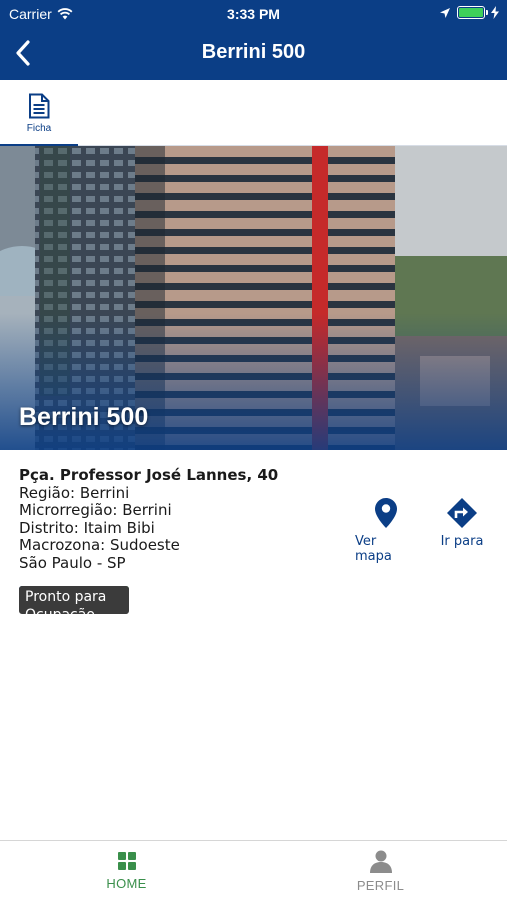  I want to click on status-badge: Pronto para Ocupação, so click(74, 604).